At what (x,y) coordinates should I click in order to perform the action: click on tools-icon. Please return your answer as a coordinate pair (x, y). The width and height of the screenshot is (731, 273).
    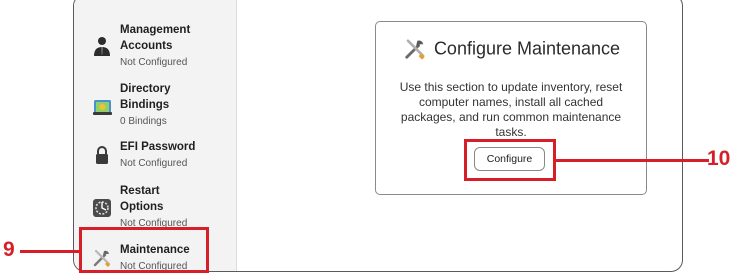
    Looking at the image, I should click on (415, 49).